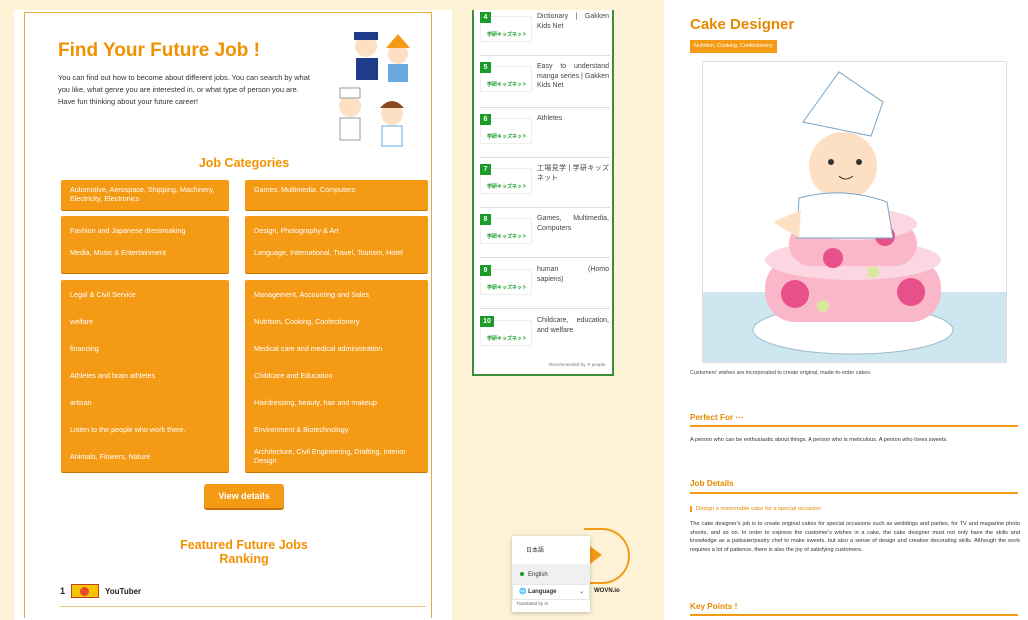 The width and height of the screenshot is (1028, 620). Describe the element at coordinates (145, 376) in the screenshot. I see `category-button: Athletes and brain athletes` at that location.